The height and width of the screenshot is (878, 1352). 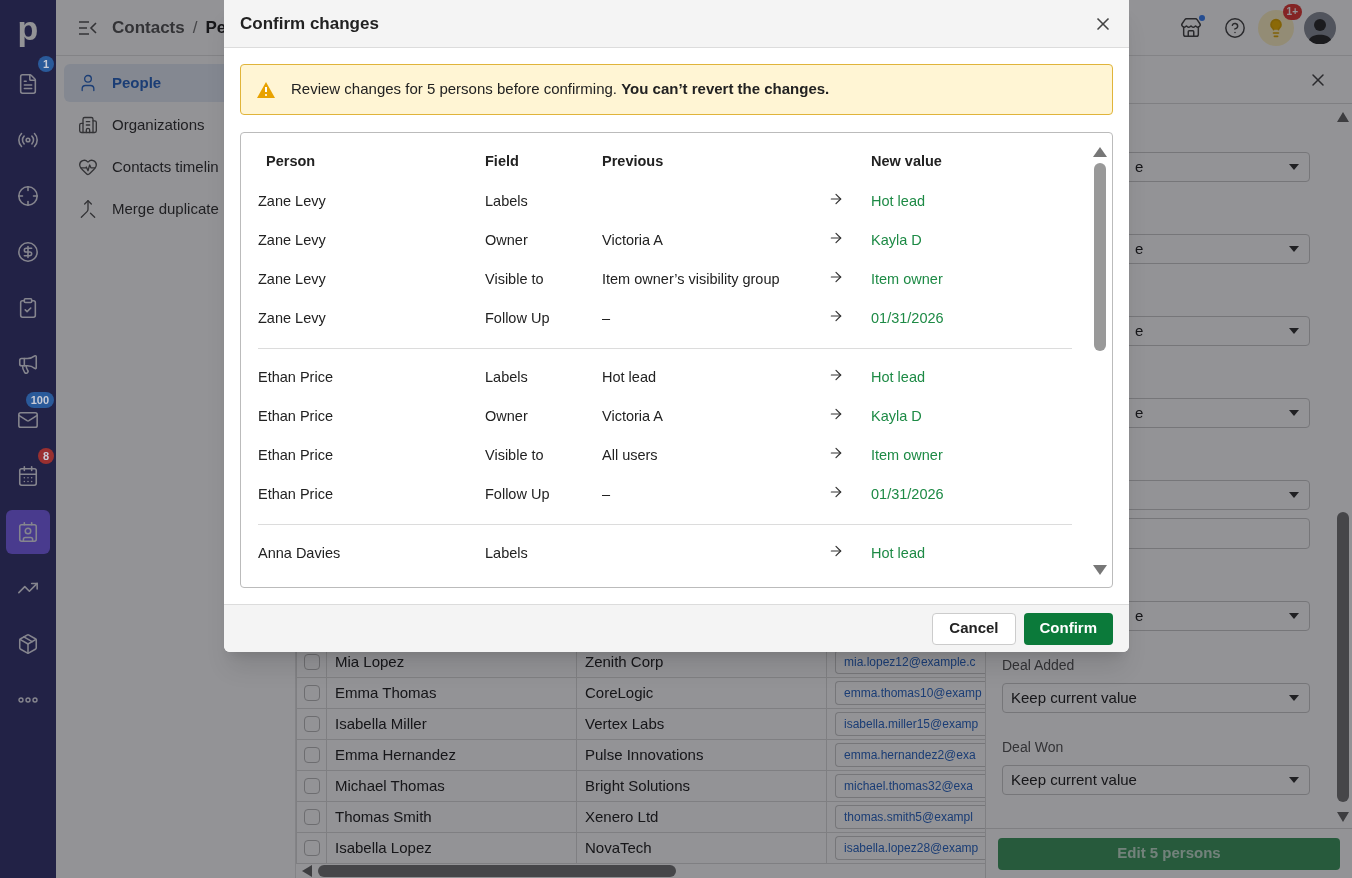 What do you see at coordinates (906, 161) in the screenshot?
I see `column-header: New value` at bounding box center [906, 161].